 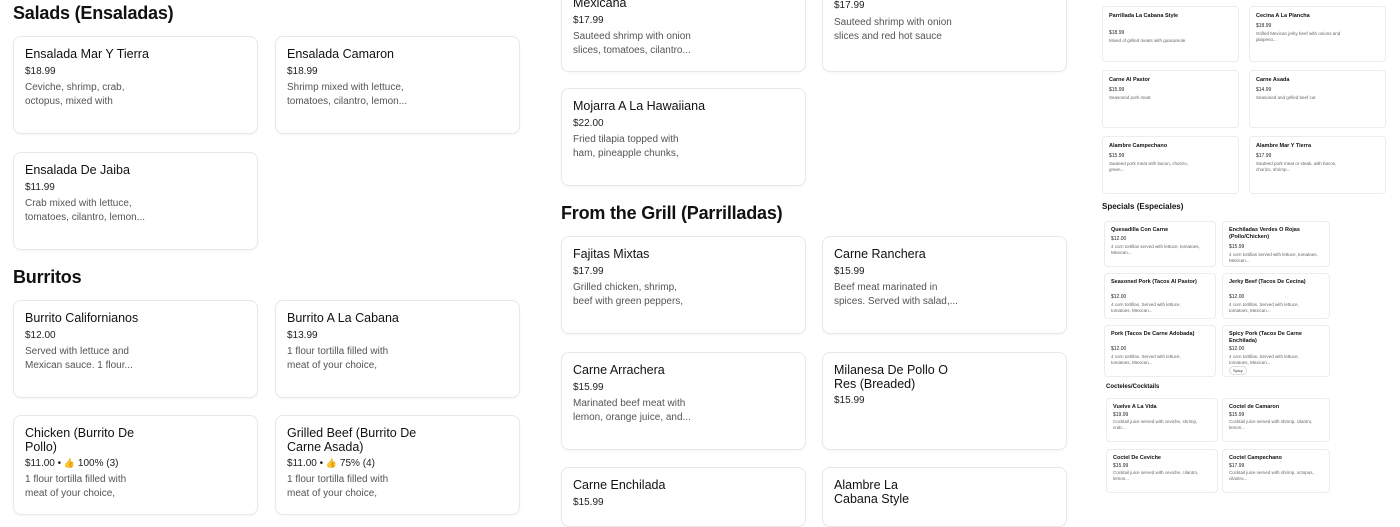 I want to click on item-price: $13.99, so click(x=302, y=335).